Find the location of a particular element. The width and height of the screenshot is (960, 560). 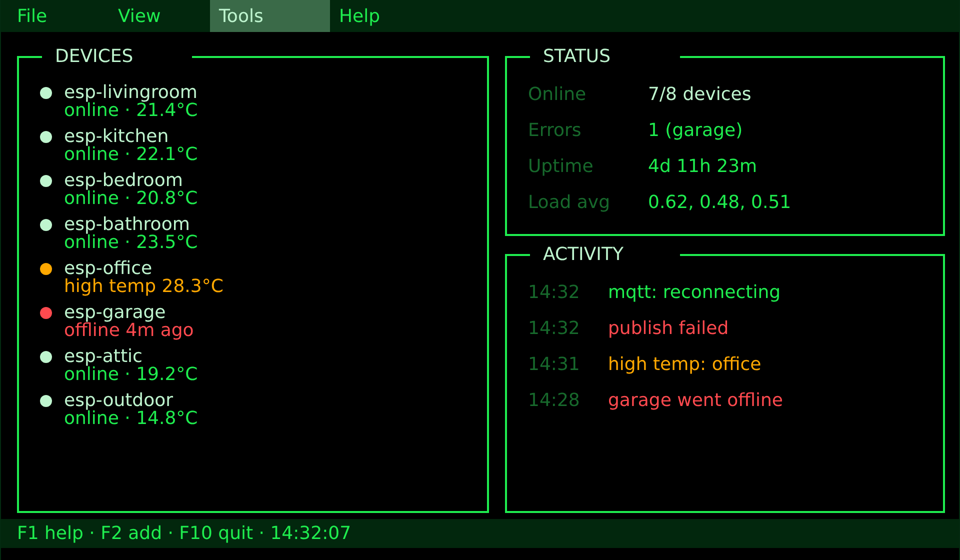

device-status: online · 19.2°C is located at coordinates (131, 375).